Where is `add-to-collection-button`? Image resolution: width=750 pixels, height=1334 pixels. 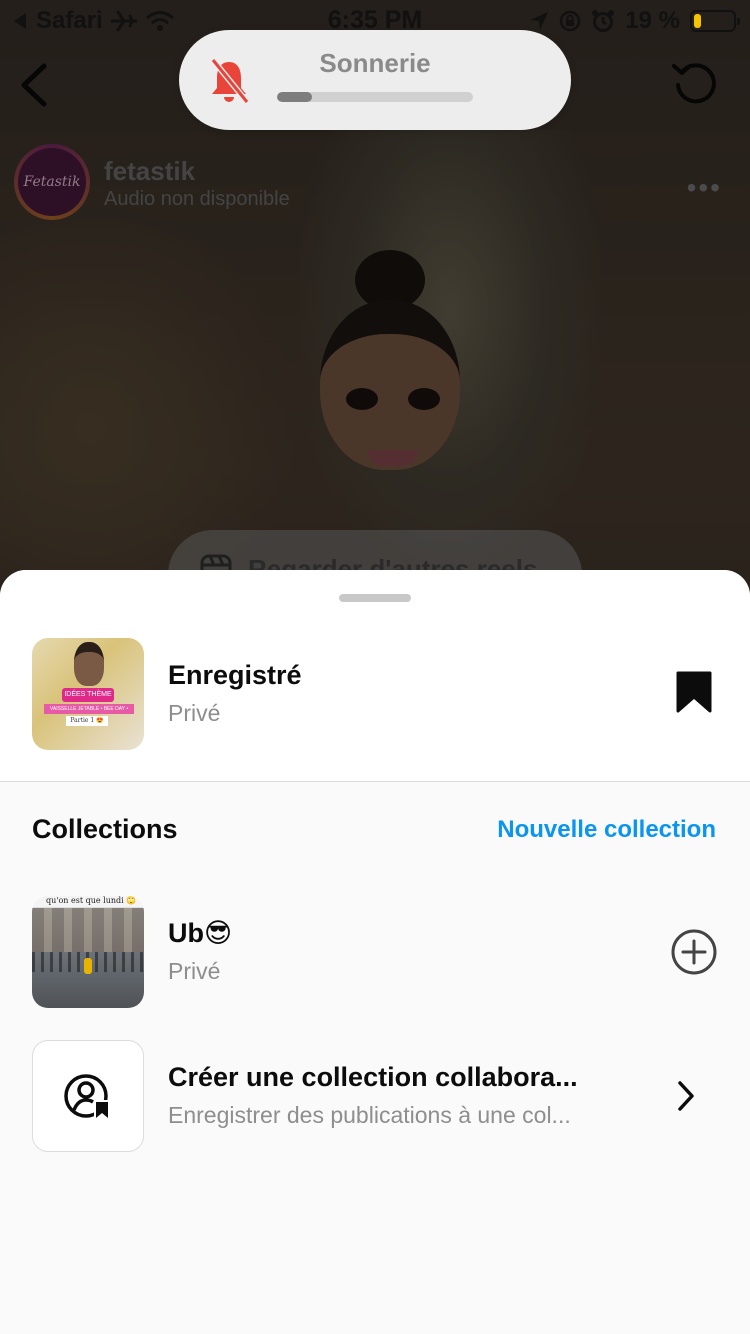
add-to-collection-button is located at coordinates (694, 952).